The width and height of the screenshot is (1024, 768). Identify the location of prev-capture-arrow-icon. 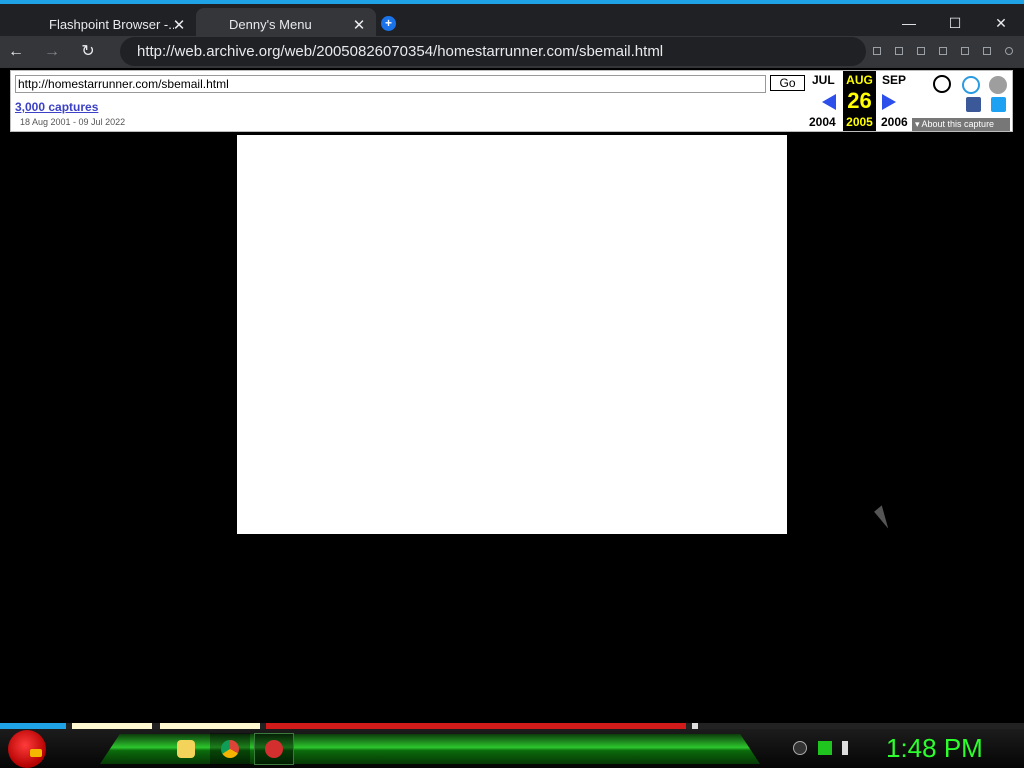
(829, 102).